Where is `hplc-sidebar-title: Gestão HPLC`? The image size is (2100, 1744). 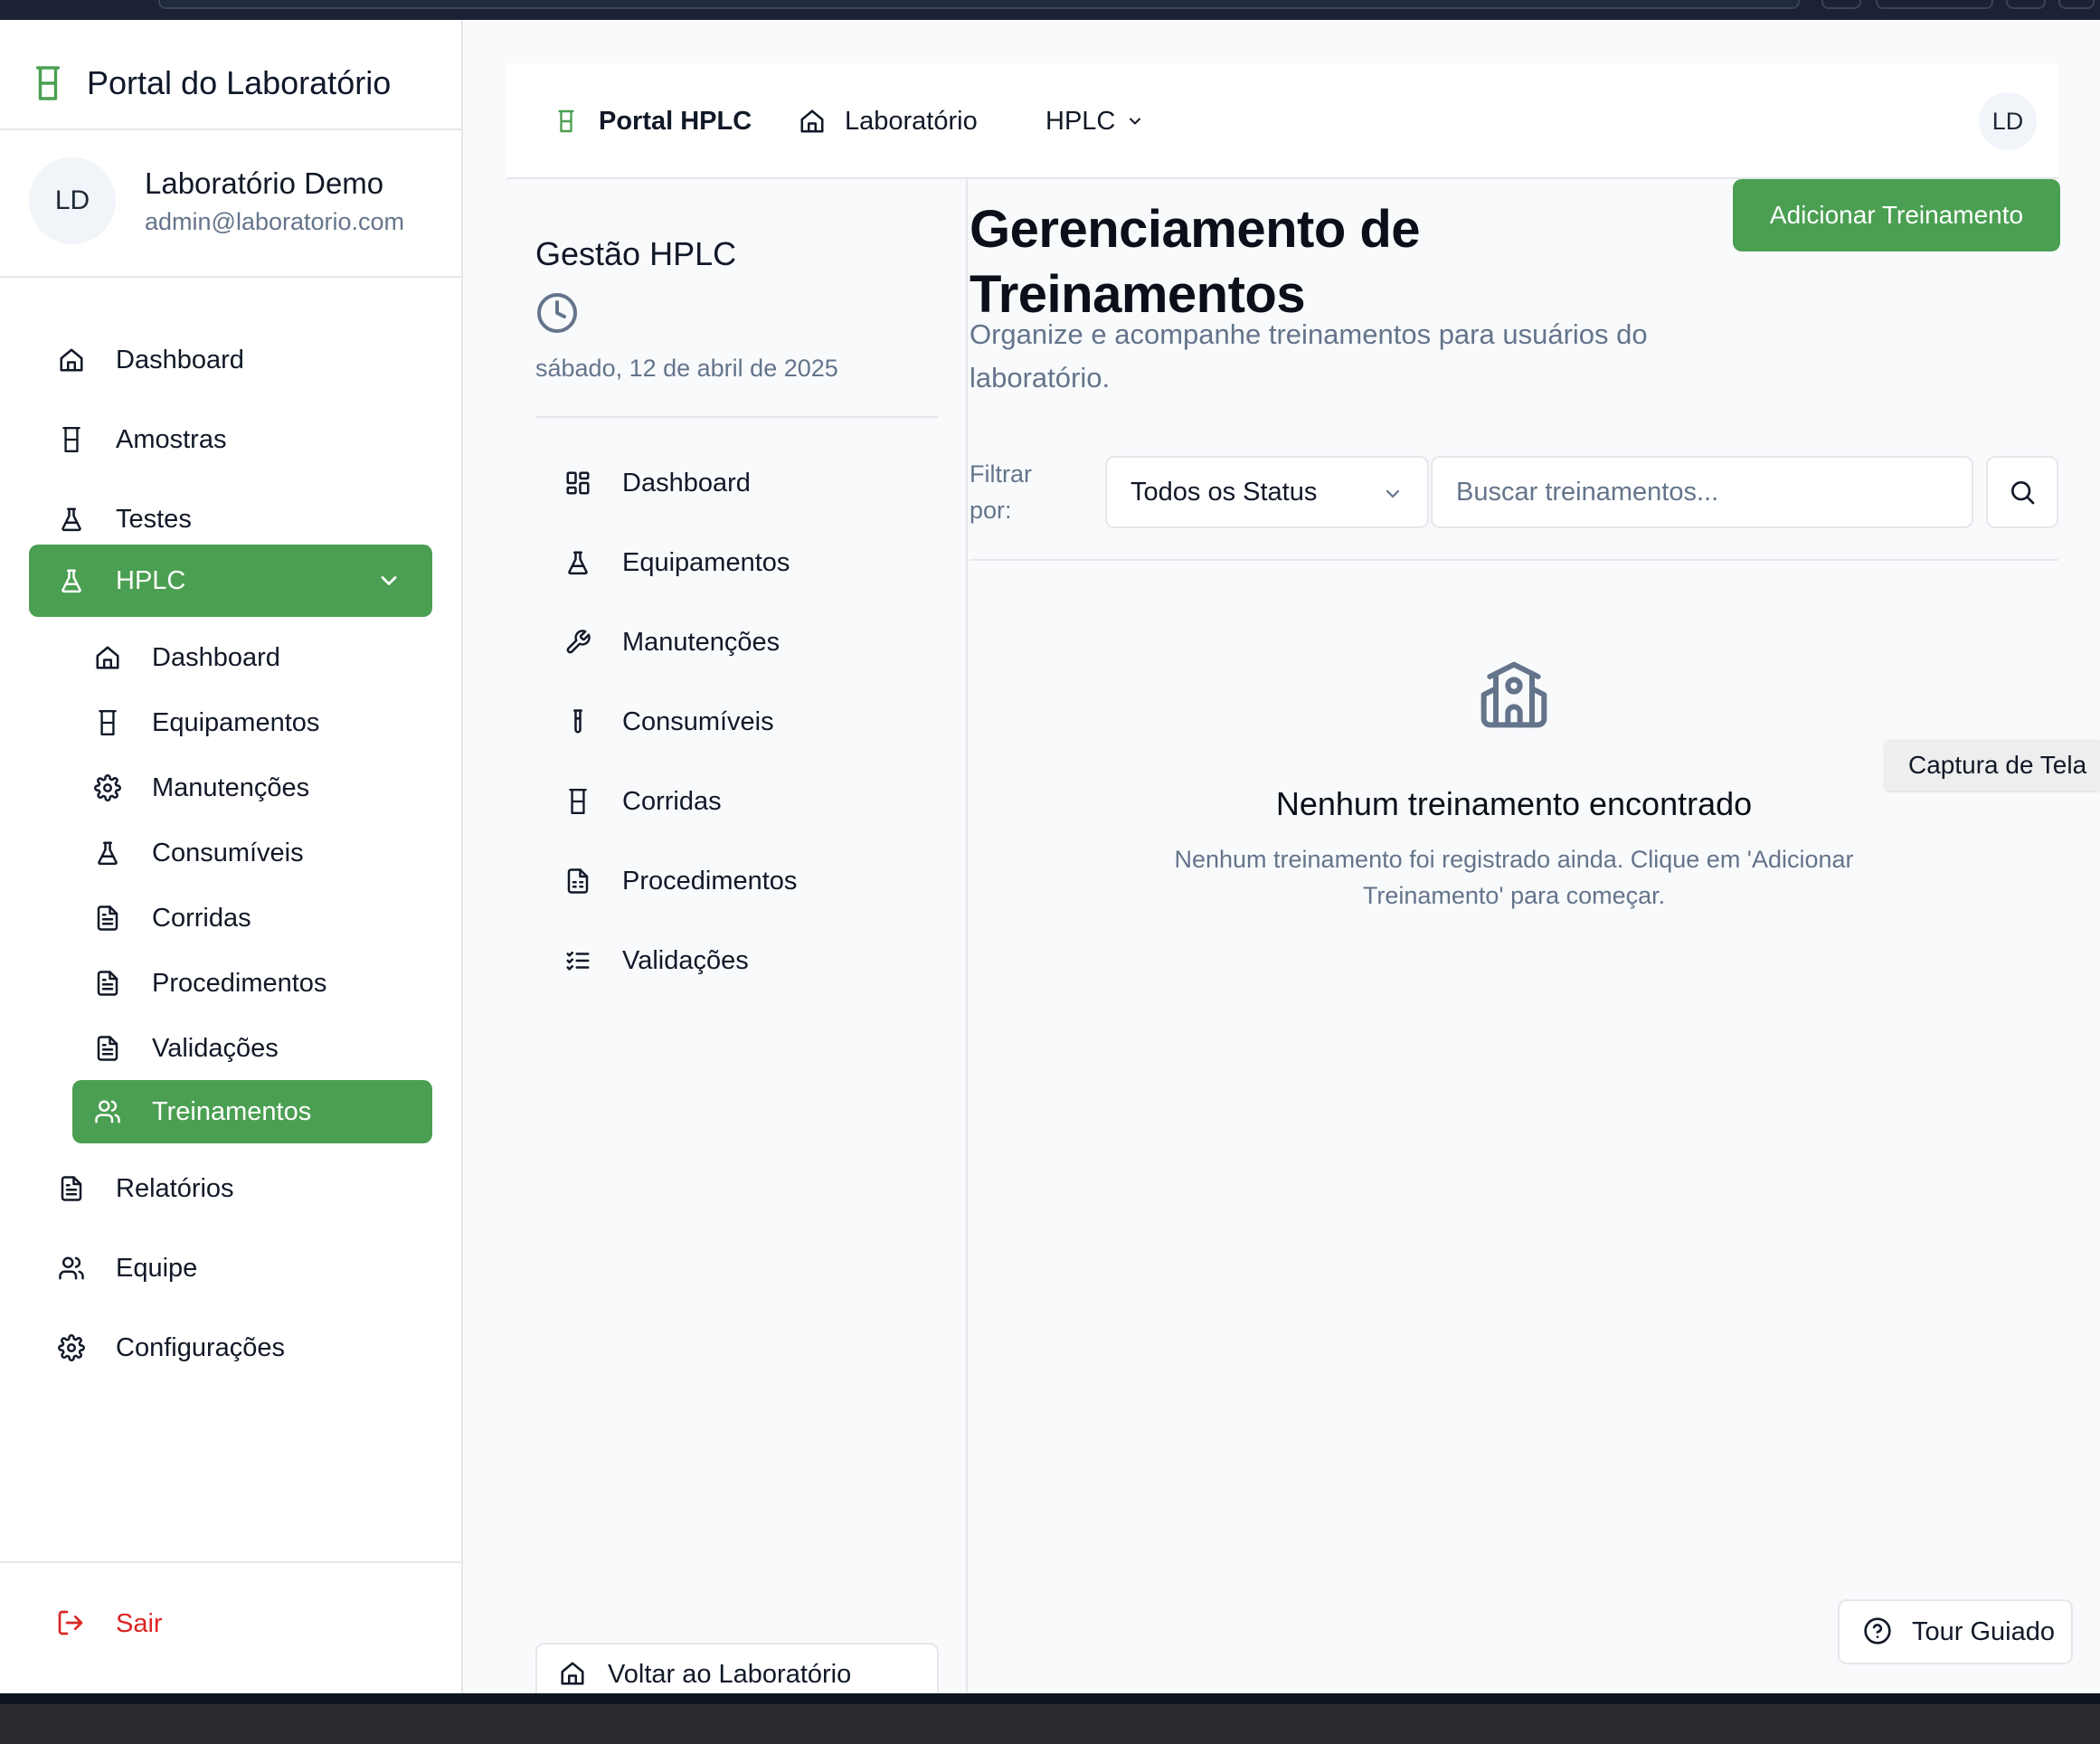 hplc-sidebar-title: Gestão HPLC is located at coordinates (636, 253).